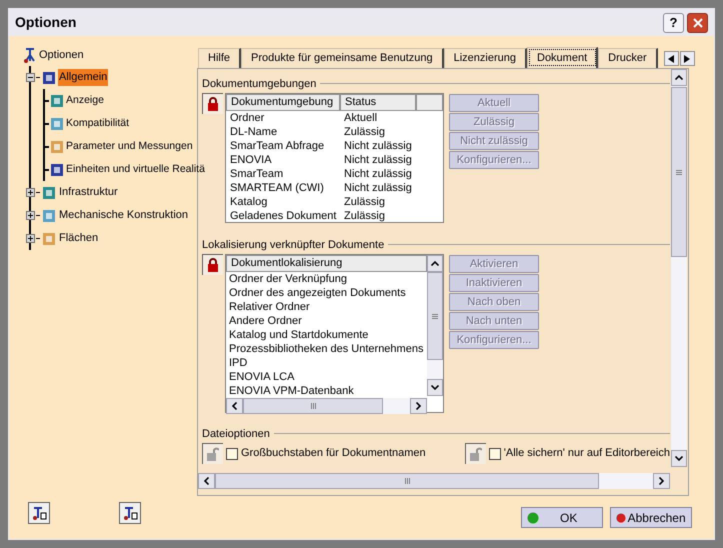 The image size is (723, 548). Describe the element at coordinates (247, 118) in the screenshot. I see `table-cell-text: Ordner` at that location.